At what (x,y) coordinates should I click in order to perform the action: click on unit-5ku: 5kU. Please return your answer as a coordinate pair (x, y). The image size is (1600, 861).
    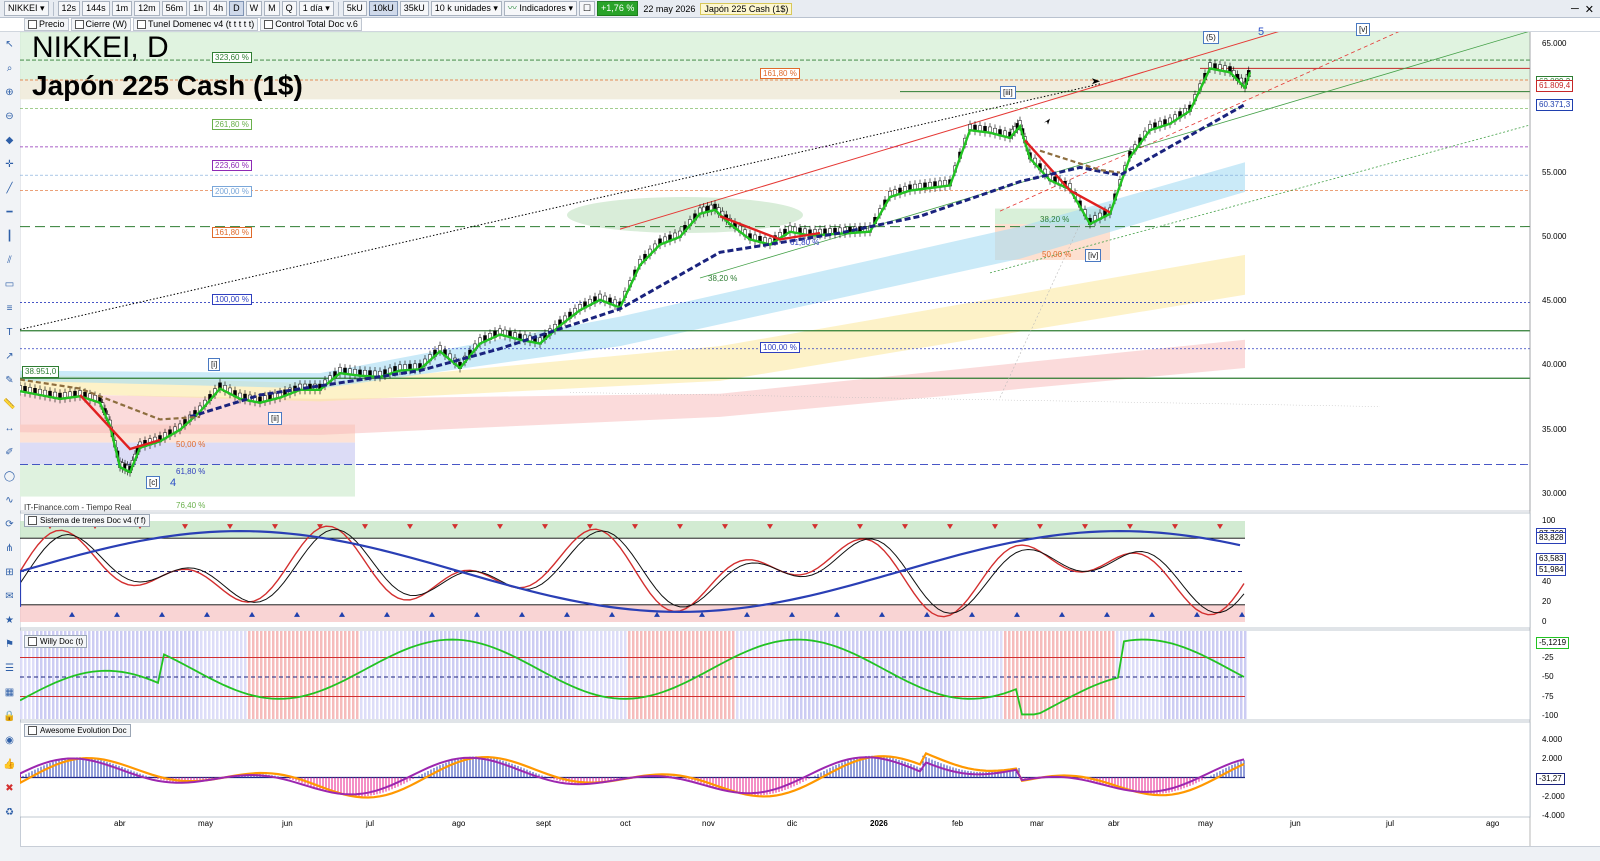
    Looking at the image, I should click on (354, 8).